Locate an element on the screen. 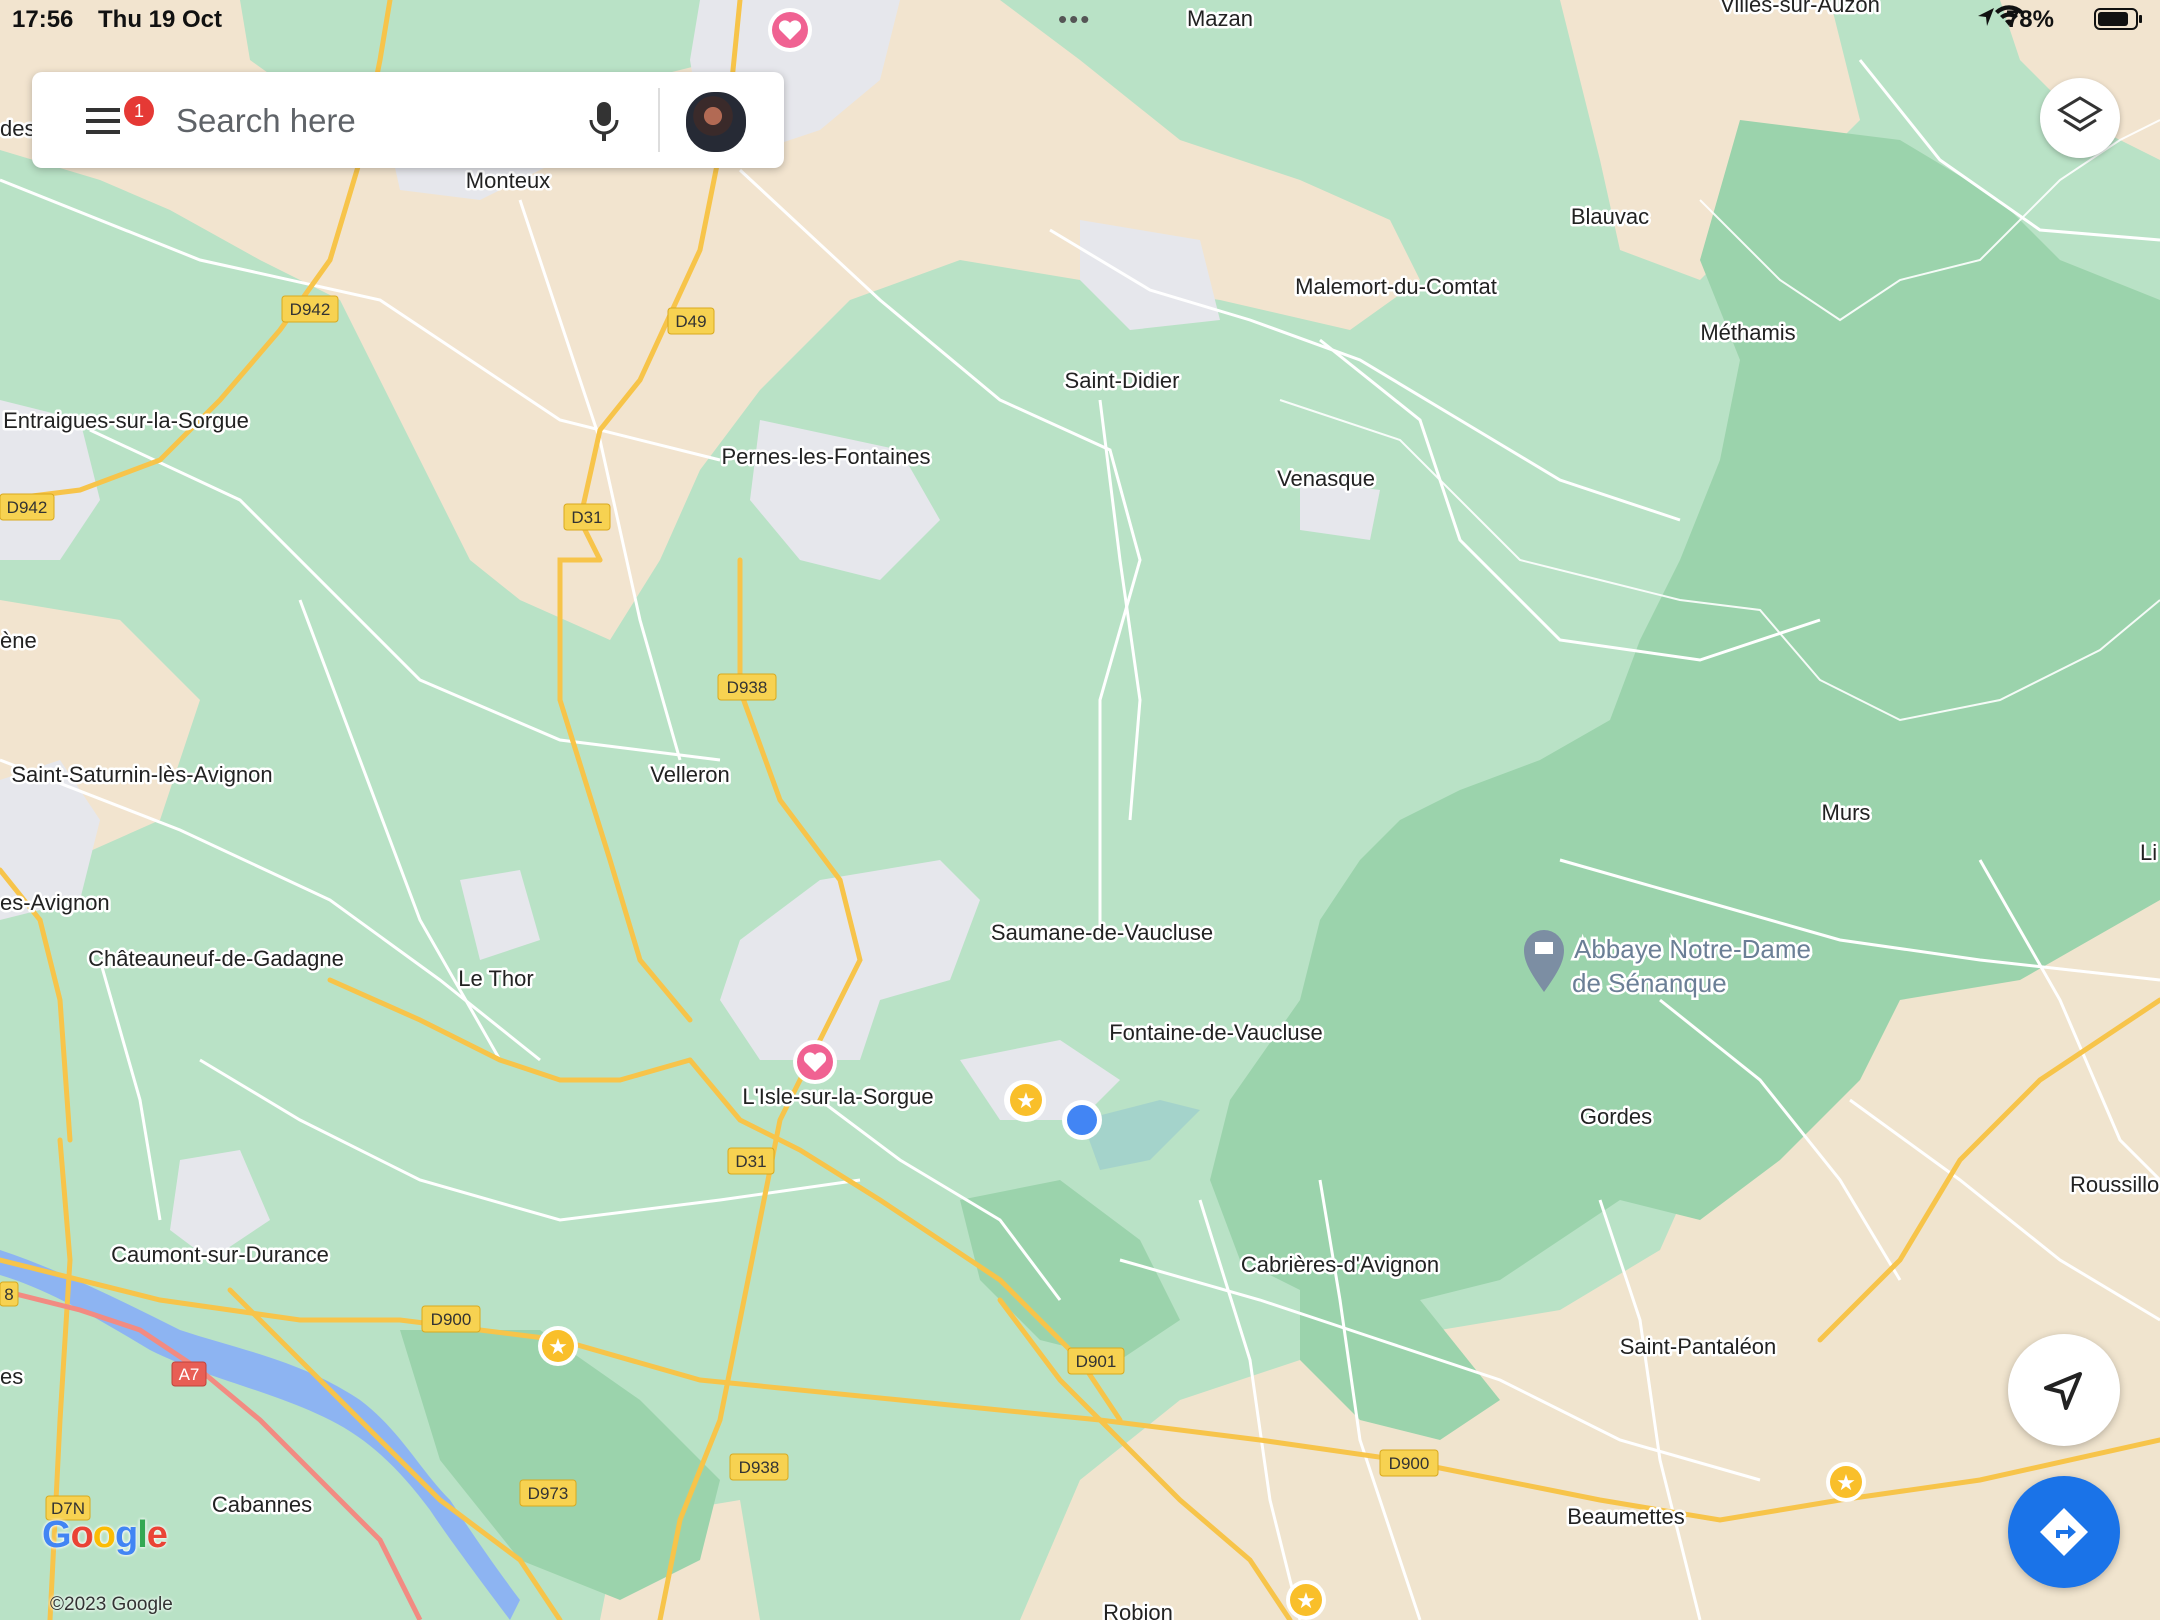 This screenshot has height=1620, width=2160. place-label: Méthamis is located at coordinates (1747, 332).